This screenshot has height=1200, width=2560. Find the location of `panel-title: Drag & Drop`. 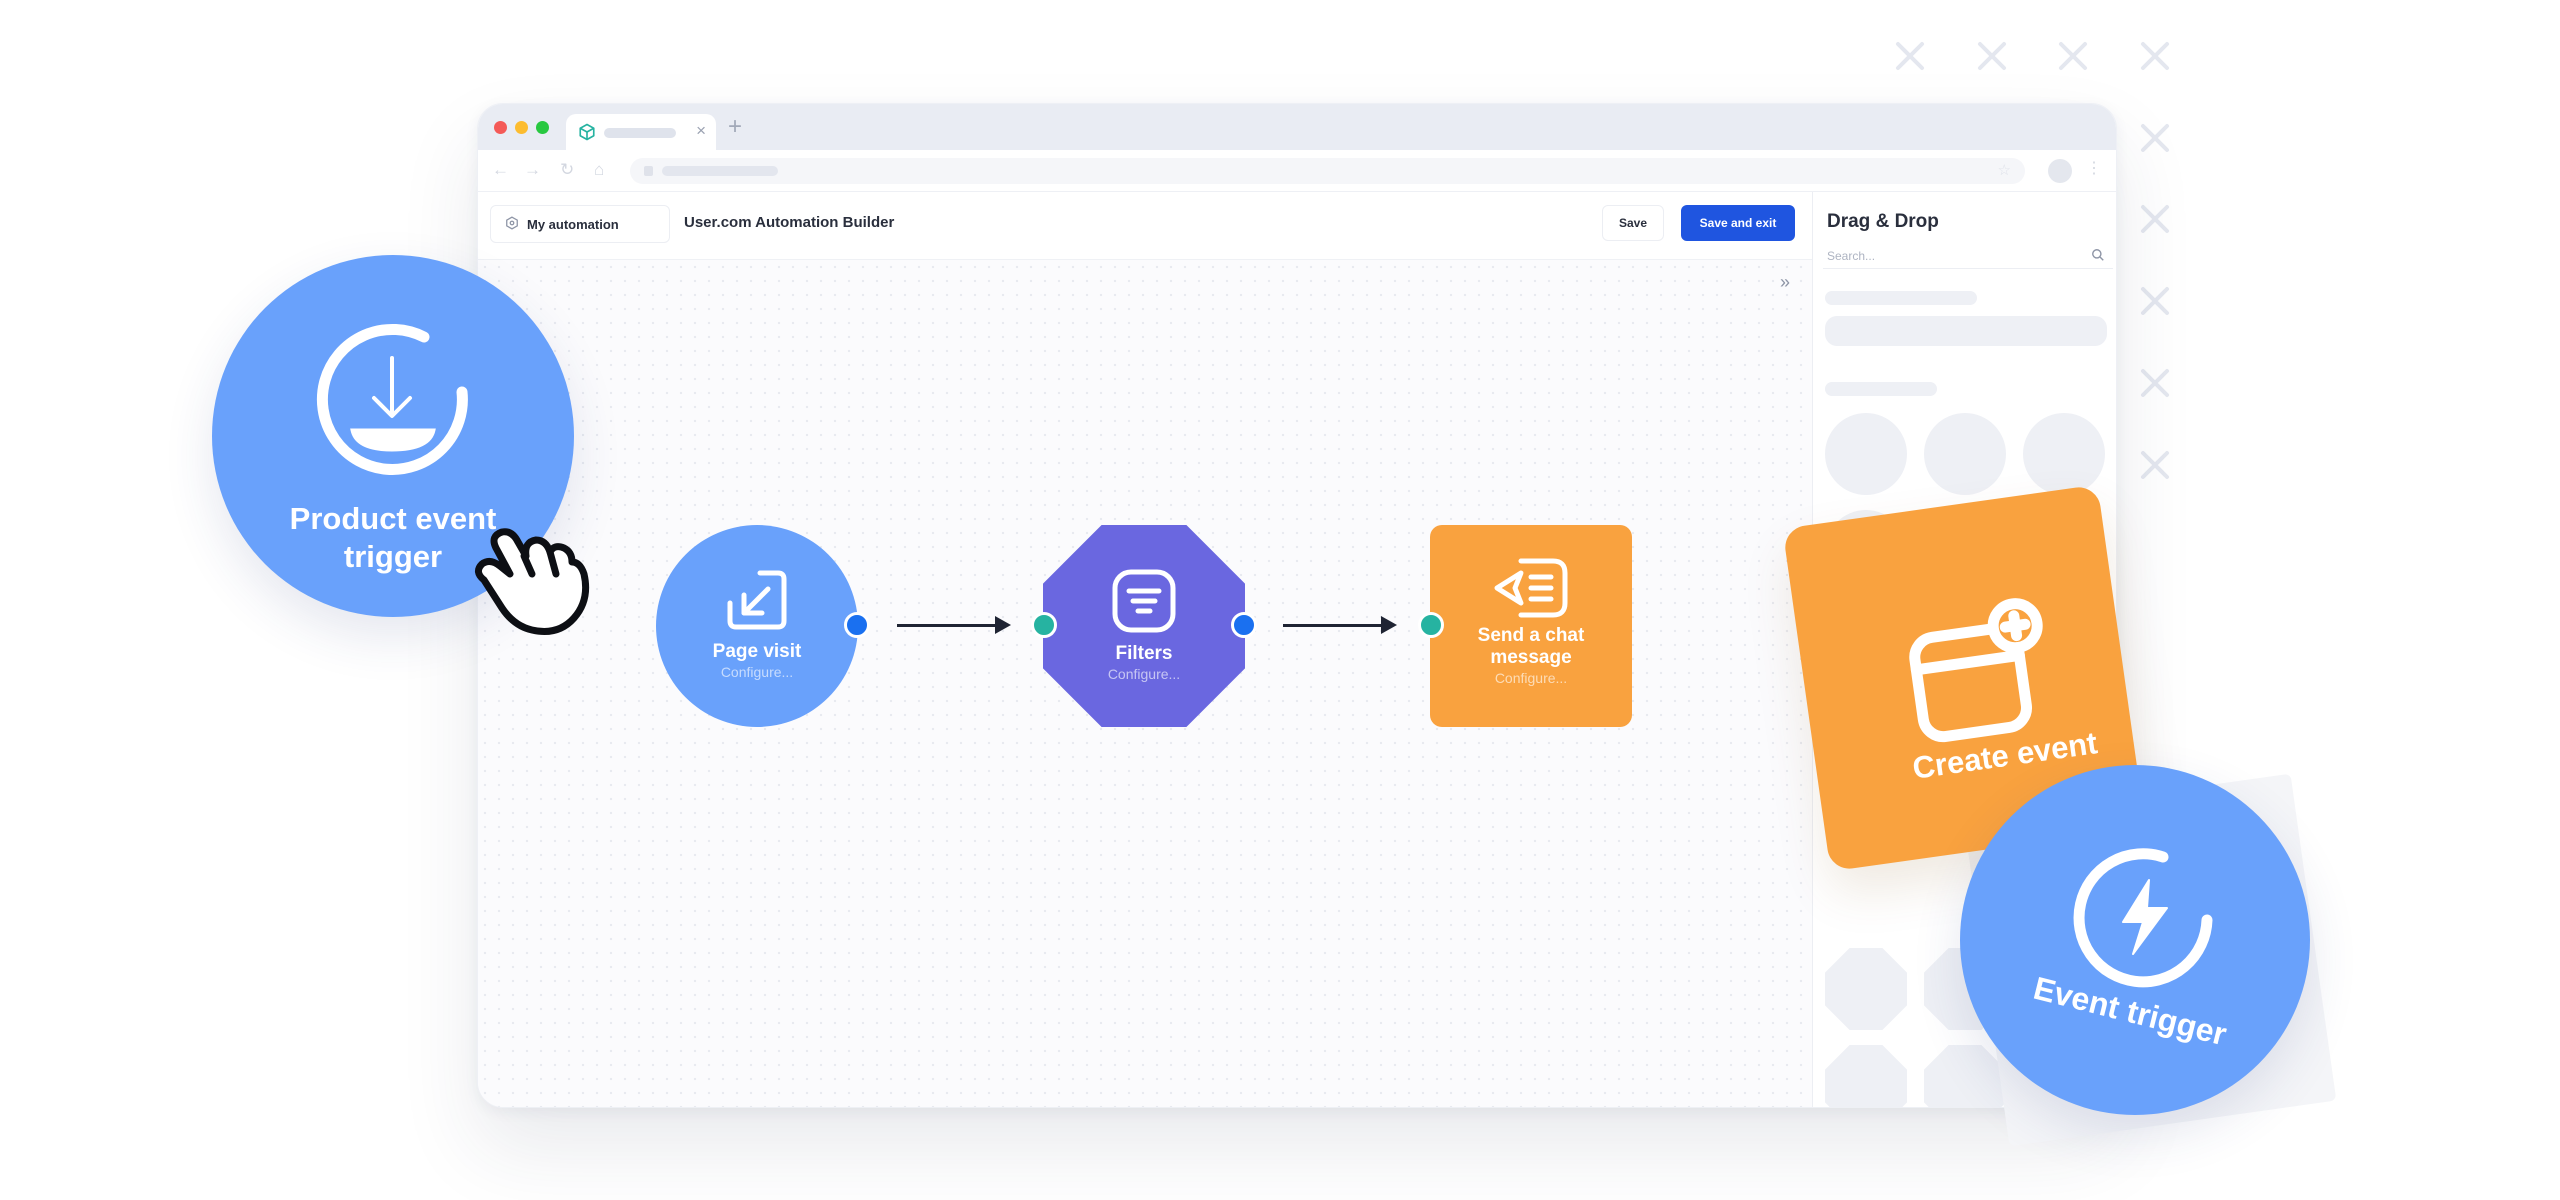

panel-title: Drag & Drop is located at coordinates (1883, 221).